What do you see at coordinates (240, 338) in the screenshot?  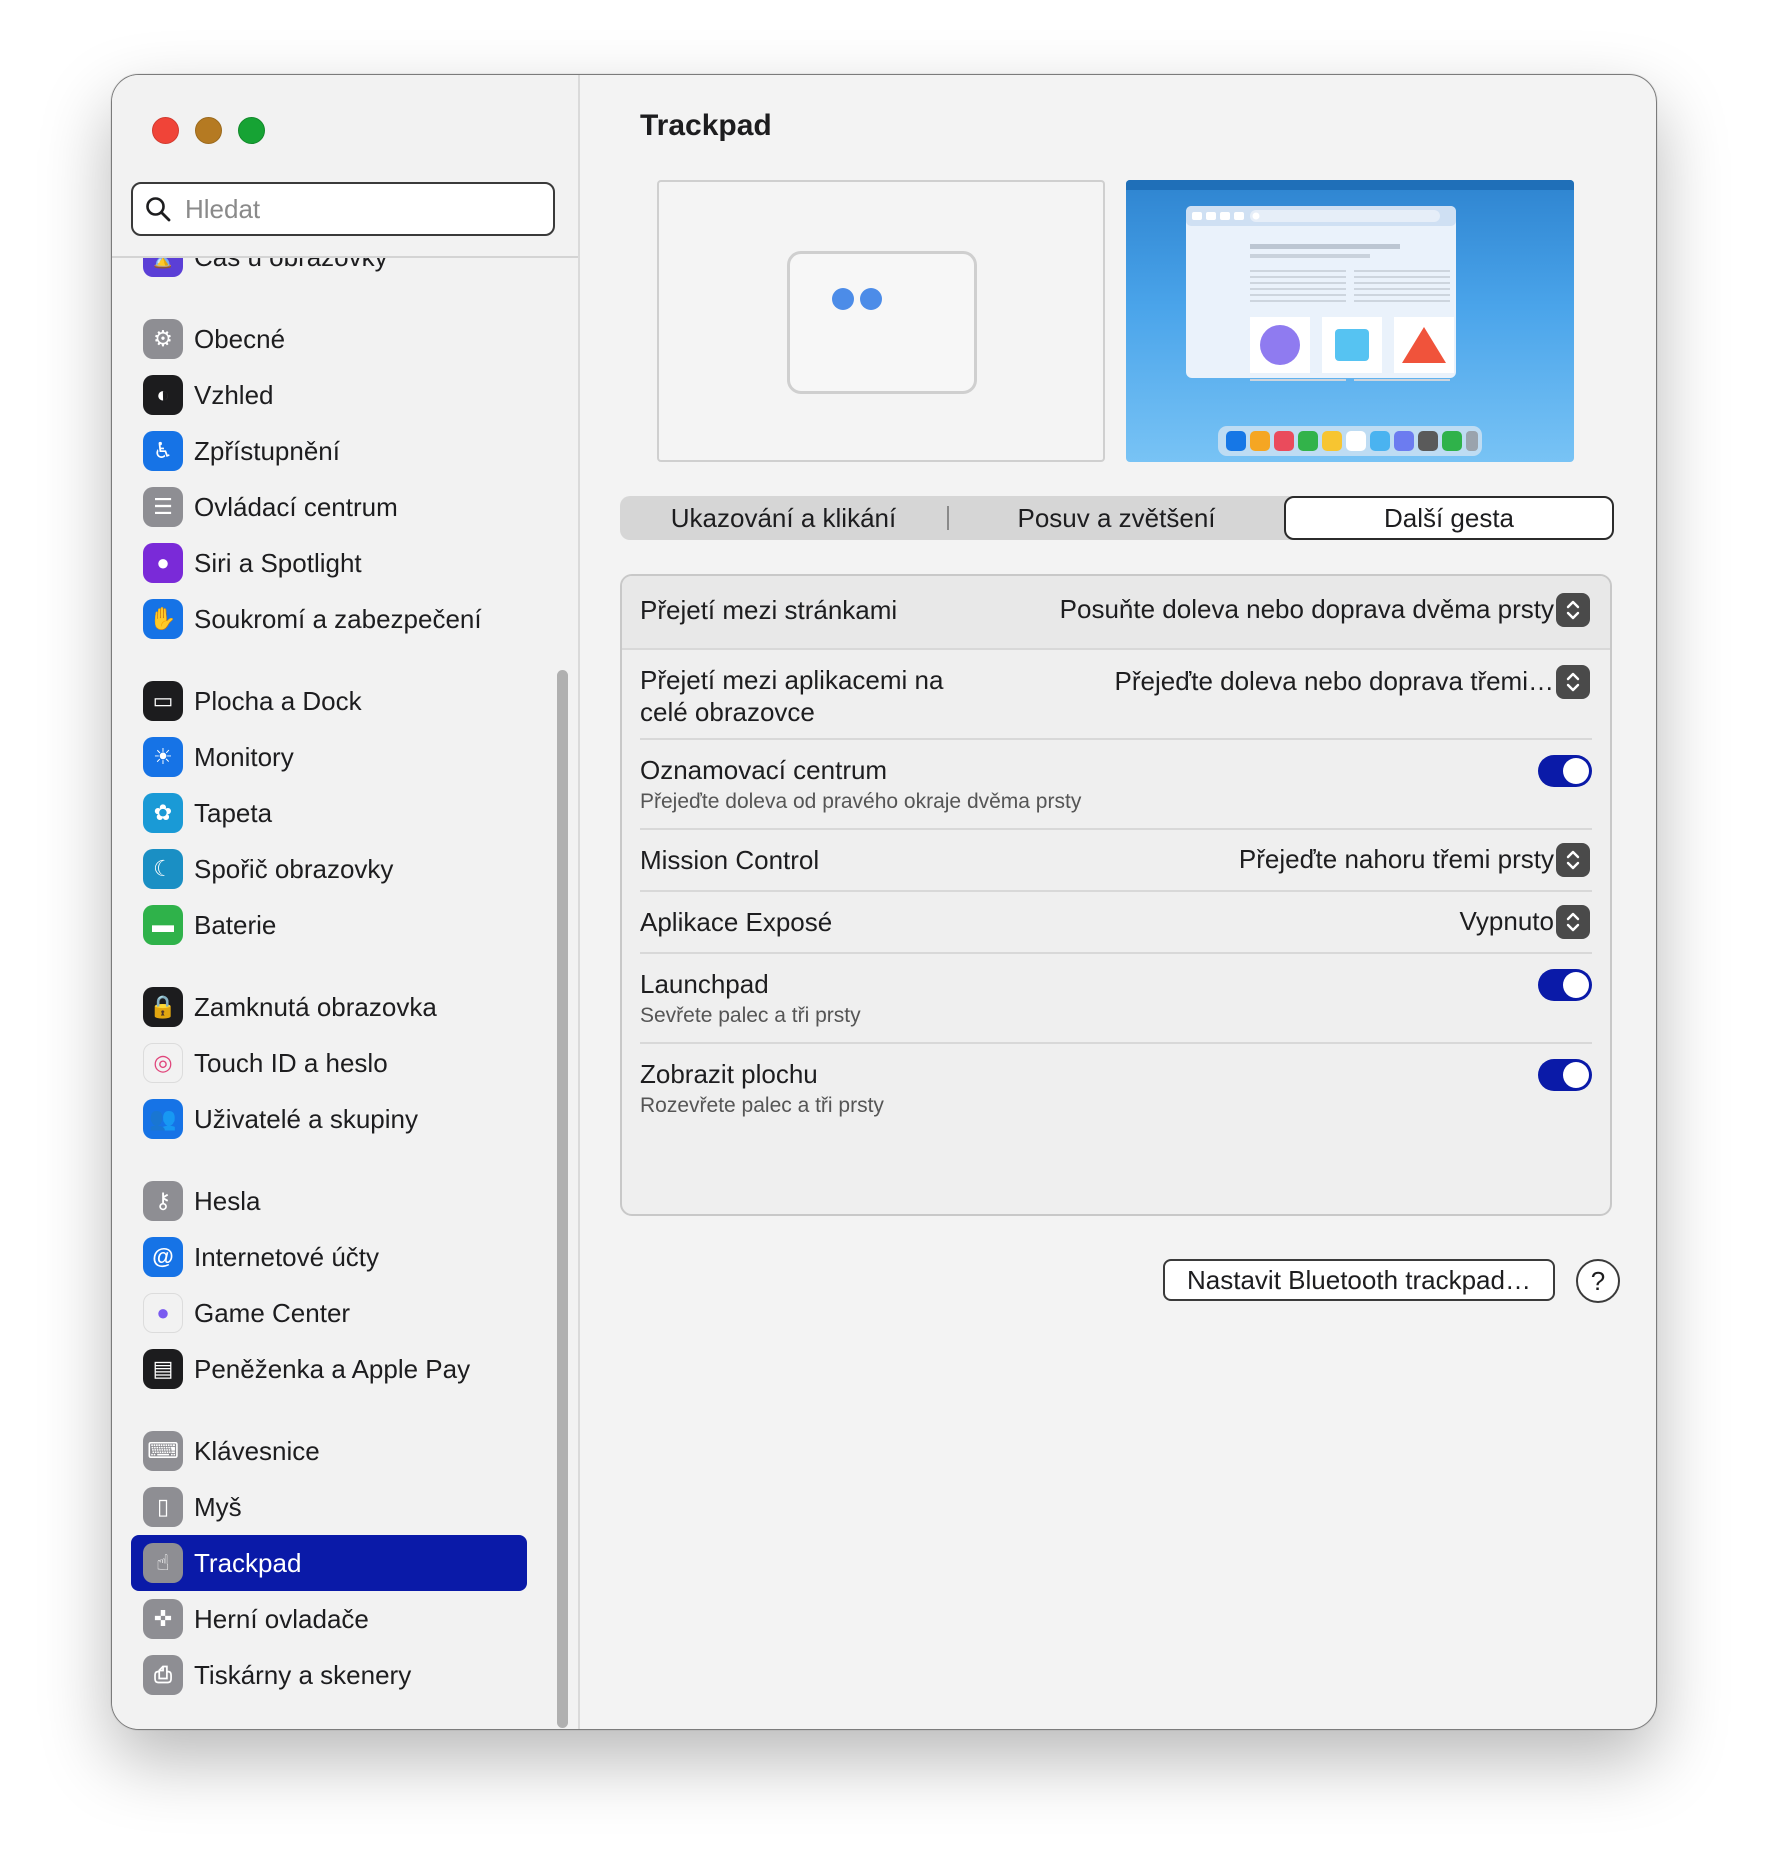 I see `sidebar-item-label: Obecné` at bounding box center [240, 338].